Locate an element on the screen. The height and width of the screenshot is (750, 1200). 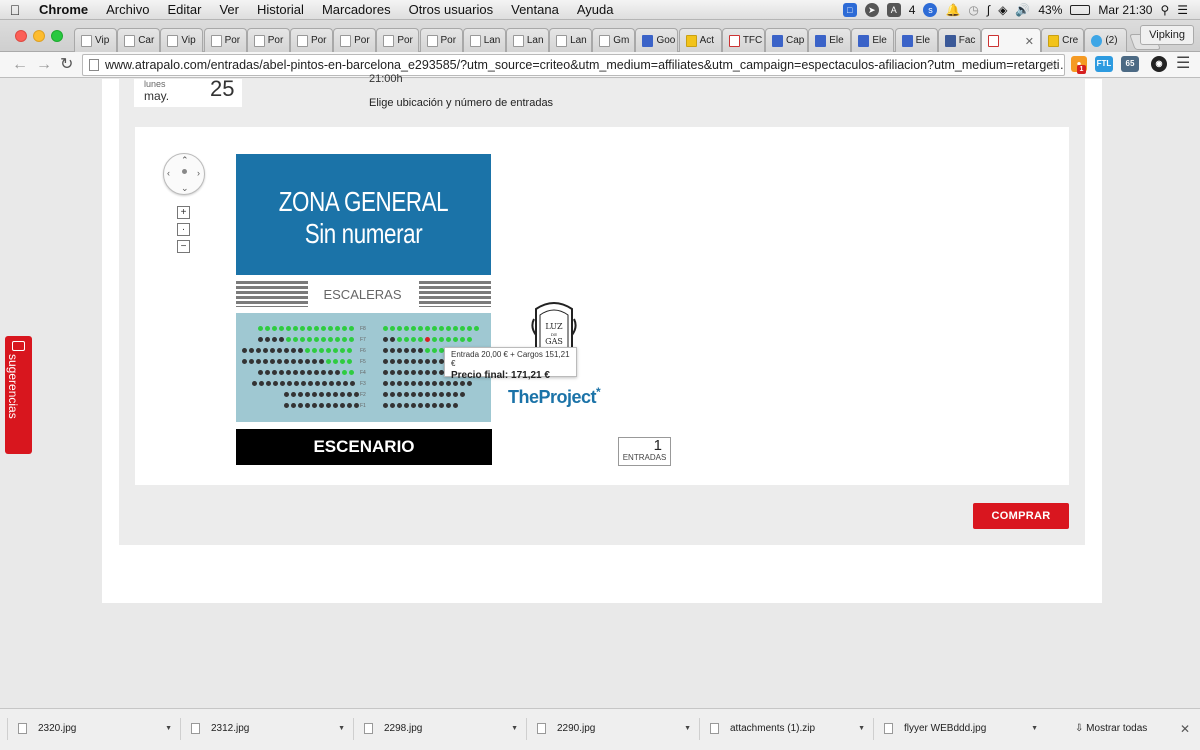
tab-5: Por is located at coordinates (311, 40).